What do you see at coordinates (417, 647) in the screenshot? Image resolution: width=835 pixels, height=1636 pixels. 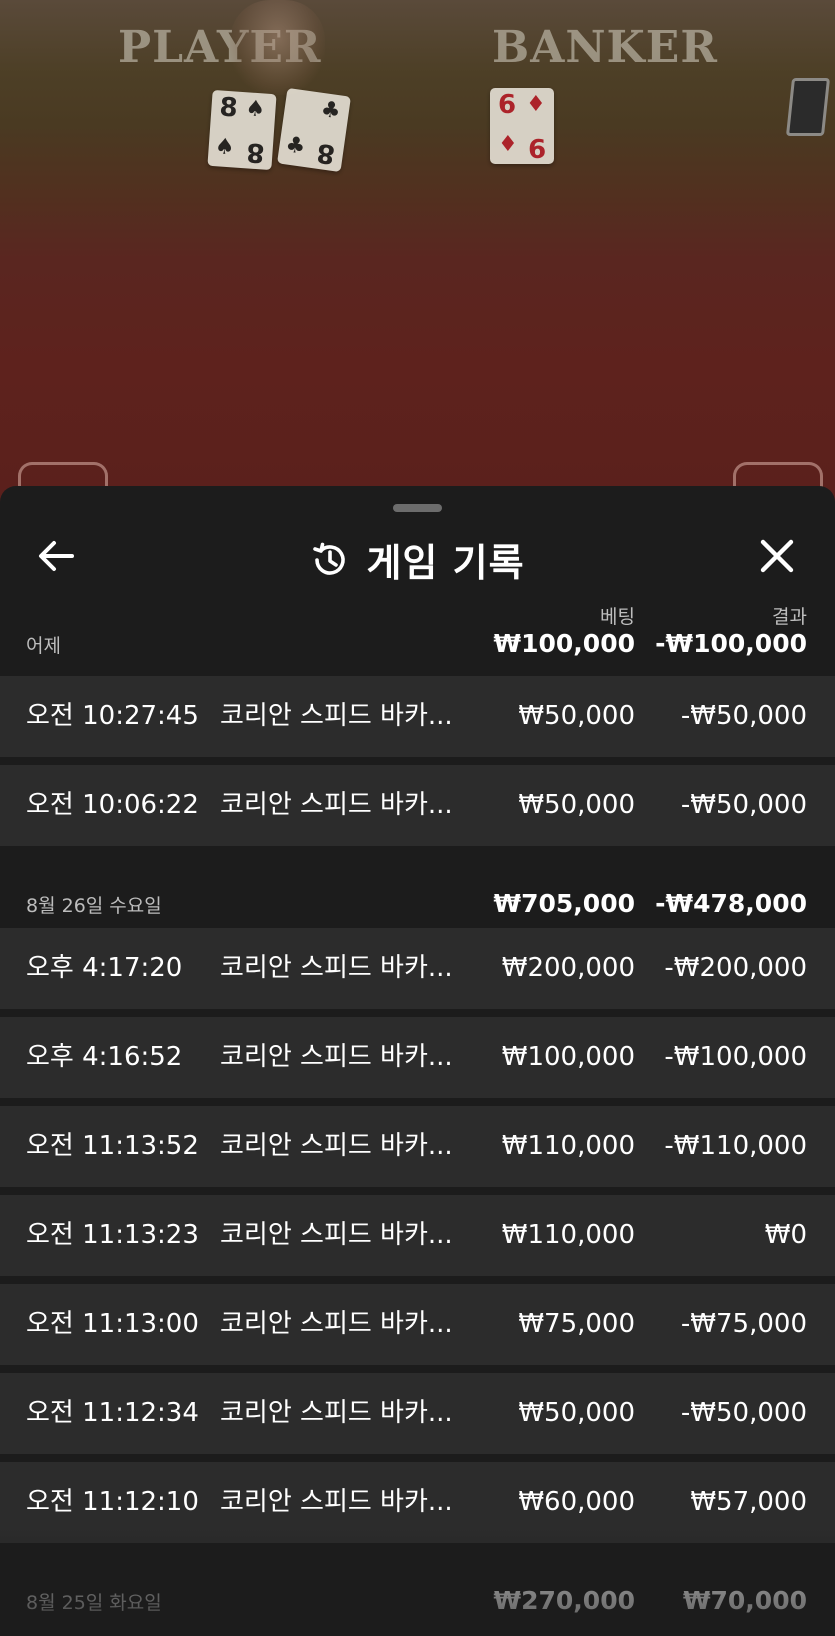 I see `group-header: 어제 ₩100,000 -₩100,000` at bounding box center [417, 647].